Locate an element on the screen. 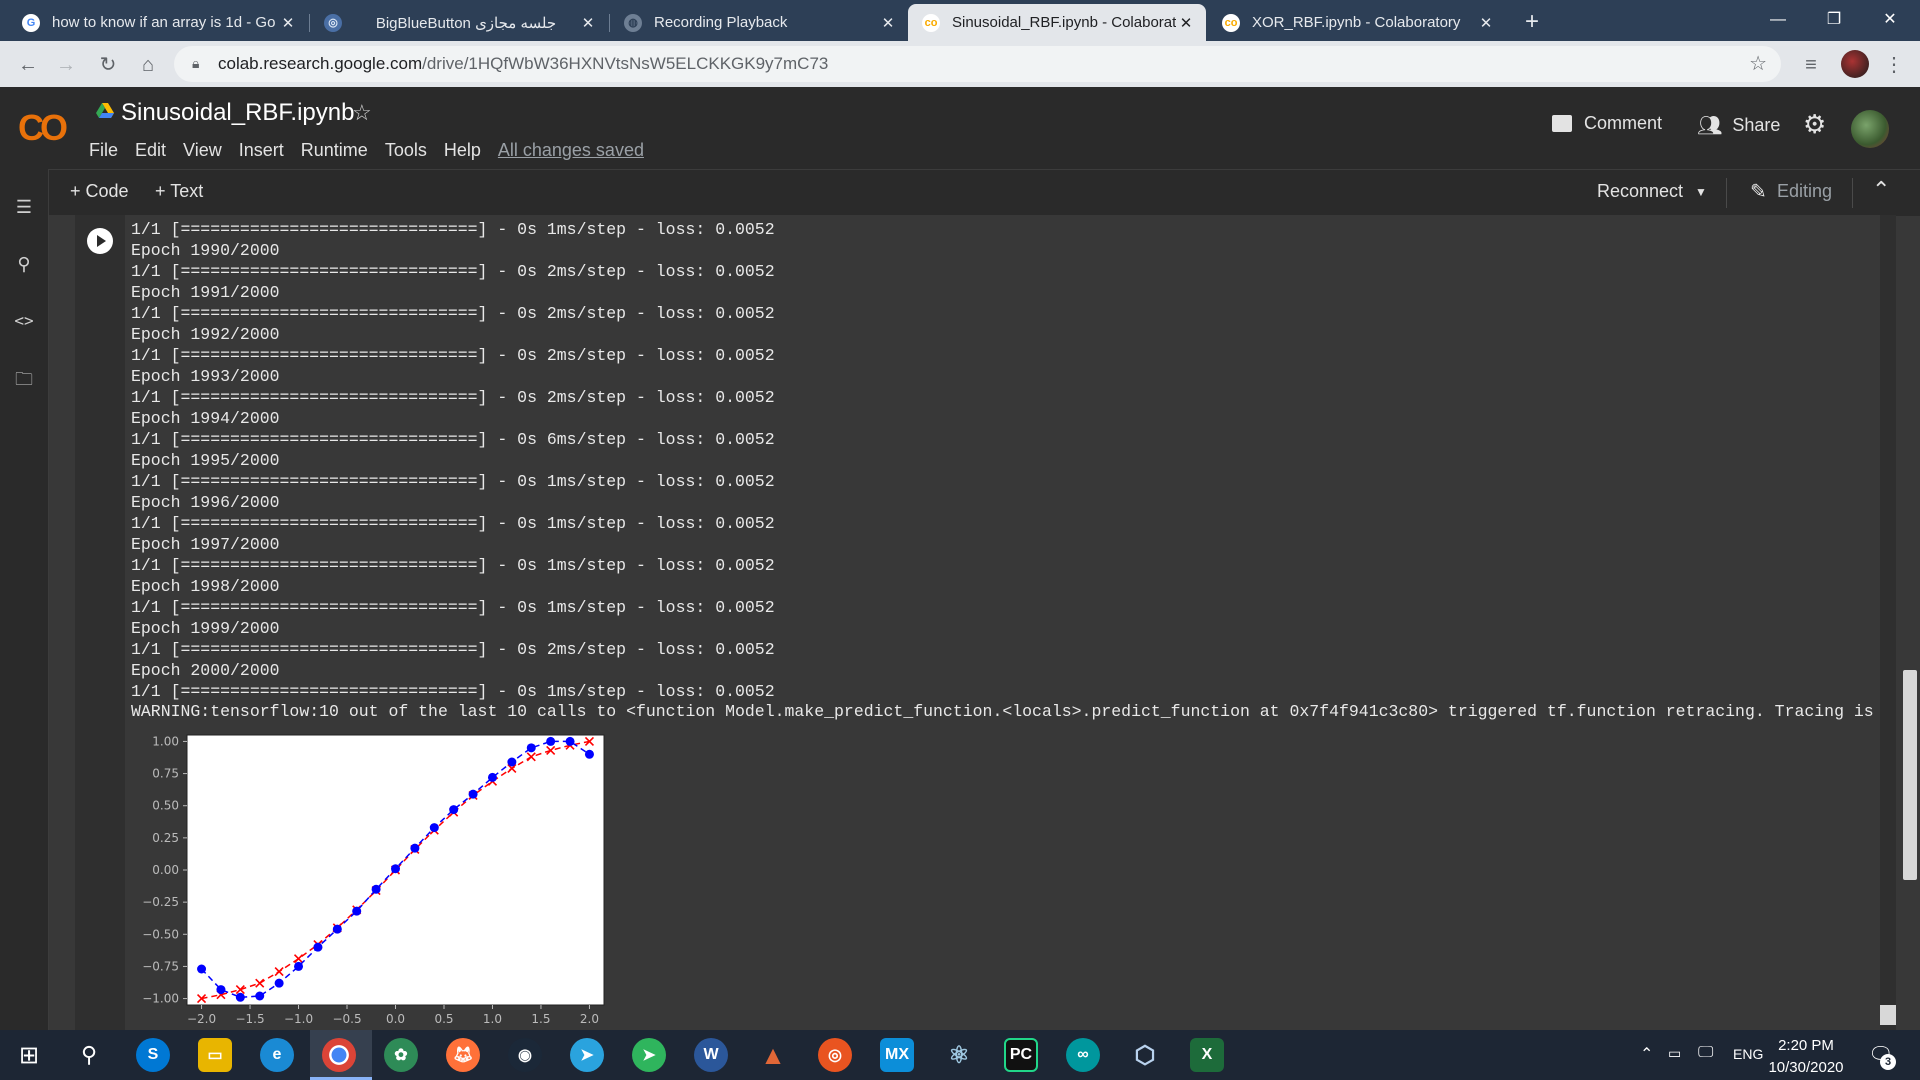  minimize-window-button: — is located at coordinates (1778, 20).